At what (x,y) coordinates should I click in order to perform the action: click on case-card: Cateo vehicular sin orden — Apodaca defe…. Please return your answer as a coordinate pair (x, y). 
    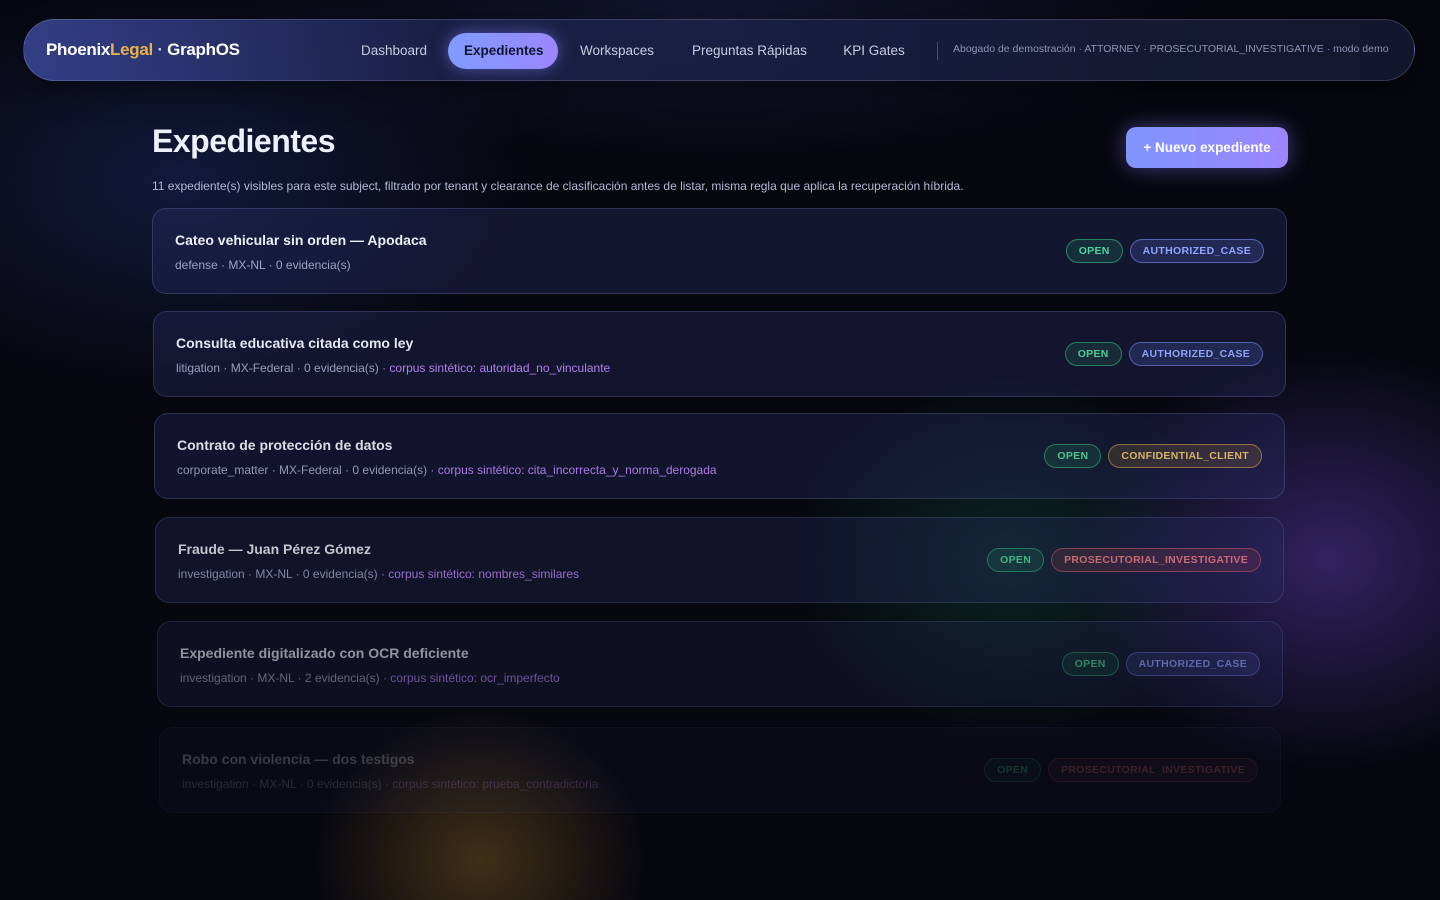
    Looking at the image, I should click on (719, 251).